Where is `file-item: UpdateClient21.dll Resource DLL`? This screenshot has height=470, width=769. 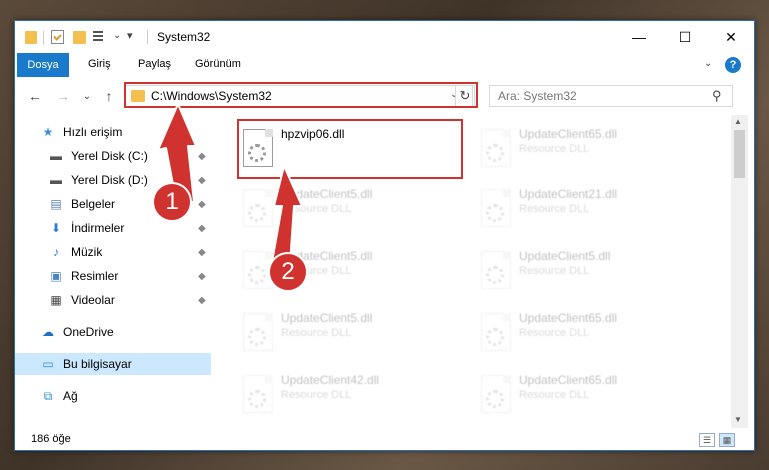 file-item: UpdateClient21.dll Resource DLL is located at coordinates (581, 210).